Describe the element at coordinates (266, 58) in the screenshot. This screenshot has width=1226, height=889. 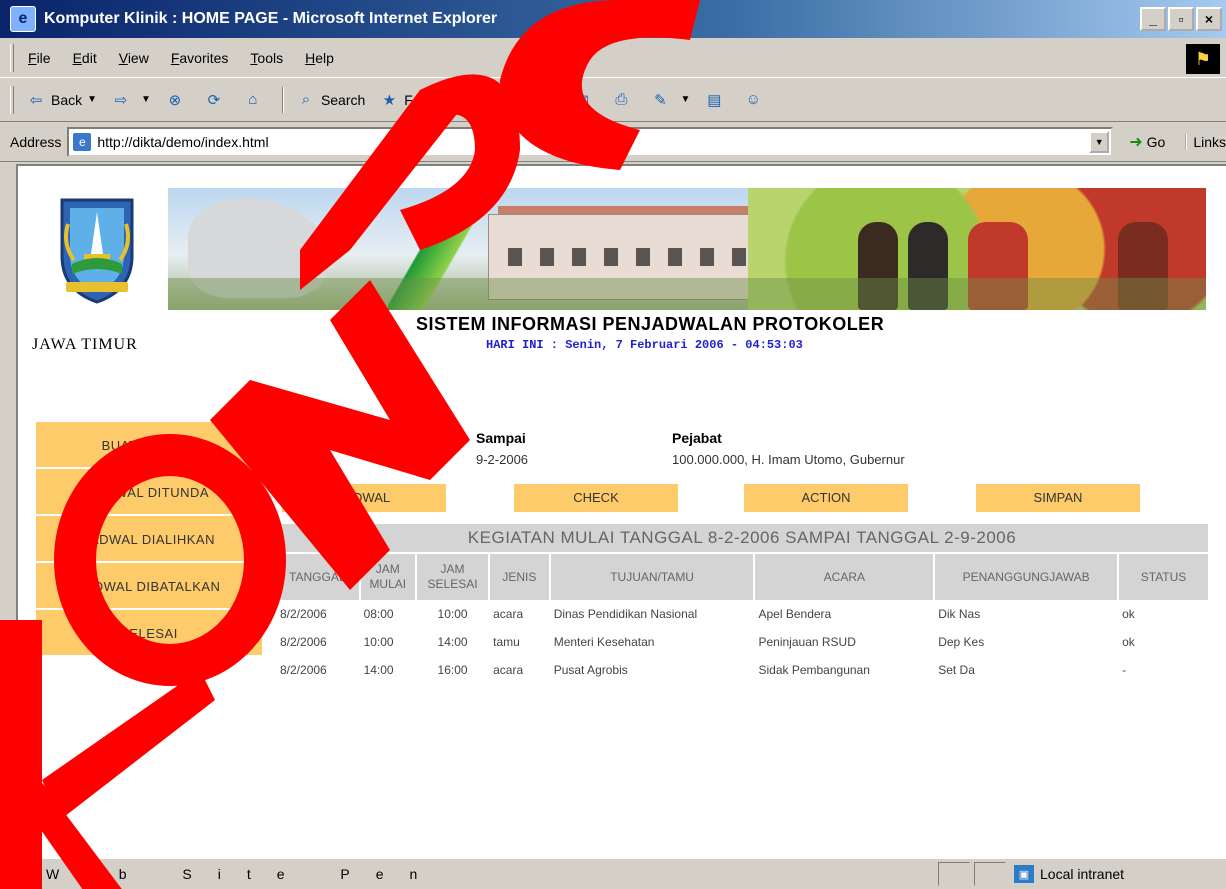
I see `menu-tools: Tools` at that location.